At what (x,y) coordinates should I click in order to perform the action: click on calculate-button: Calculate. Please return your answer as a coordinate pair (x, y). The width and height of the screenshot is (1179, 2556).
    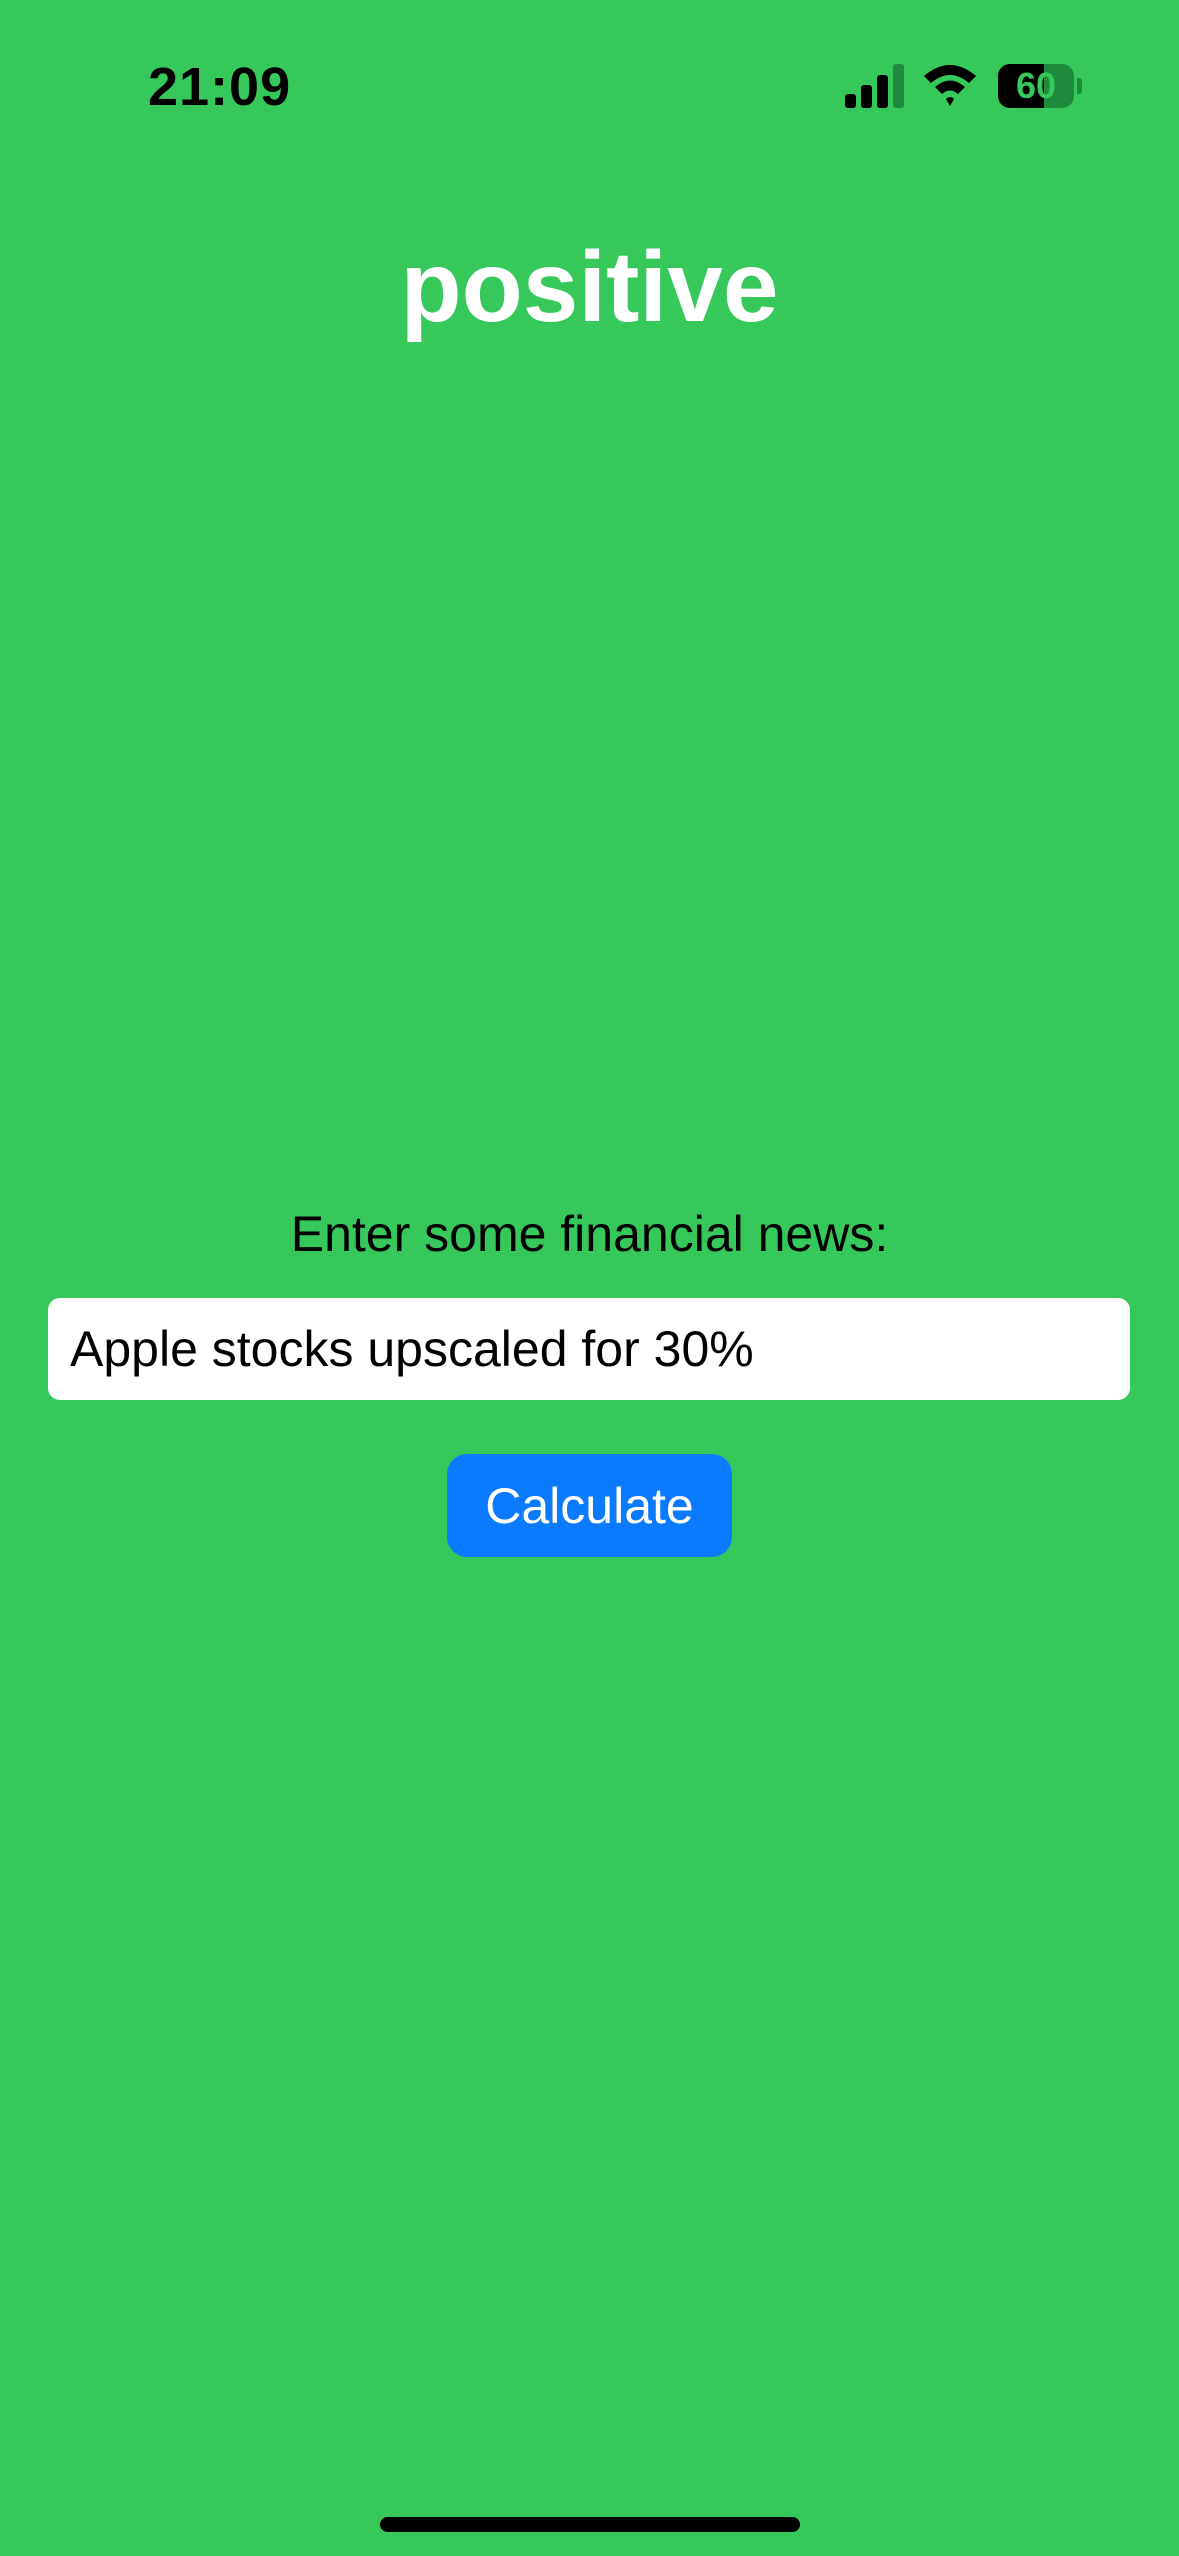
    Looking at the image, I should click on (589, 1505).